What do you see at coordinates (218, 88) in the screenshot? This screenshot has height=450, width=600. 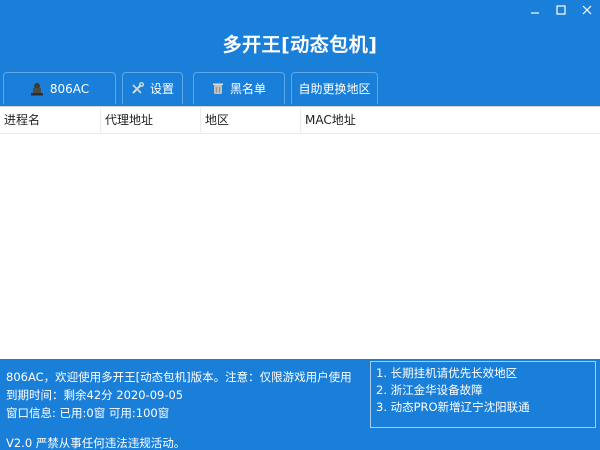 I see `trash-icon` at bounding box center [218, 88].